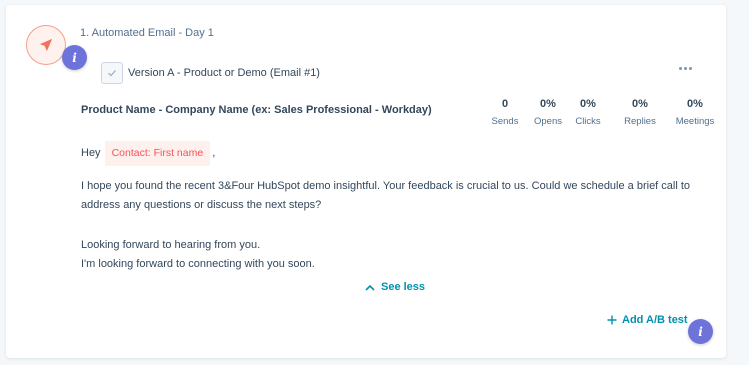 Image resolution: width=749 pixels, height=365 pixels. What do you see at coordinates (370, 287) in the screenshot?
I see `chevron-up-icon` at bounding box center [370, 287].